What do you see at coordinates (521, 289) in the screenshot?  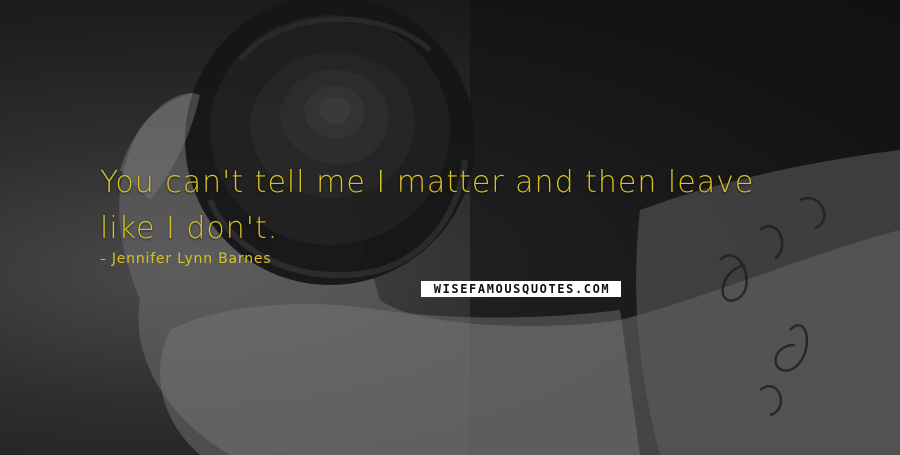 I see `watermark-logo: WISEFAMOUSQUOTES.COM` at bounding box center [521, 289].